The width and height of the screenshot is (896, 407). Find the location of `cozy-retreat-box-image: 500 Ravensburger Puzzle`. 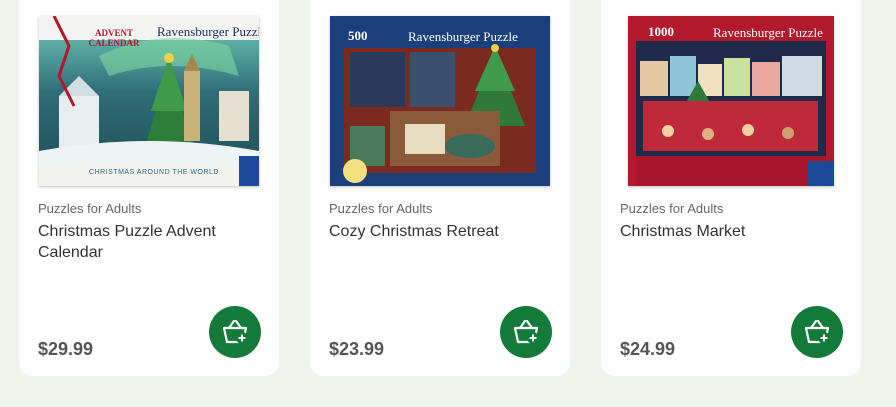

cozy-retreat-box-image: 500 Ravensburger Puzzle is located at coordinates (440, 101).